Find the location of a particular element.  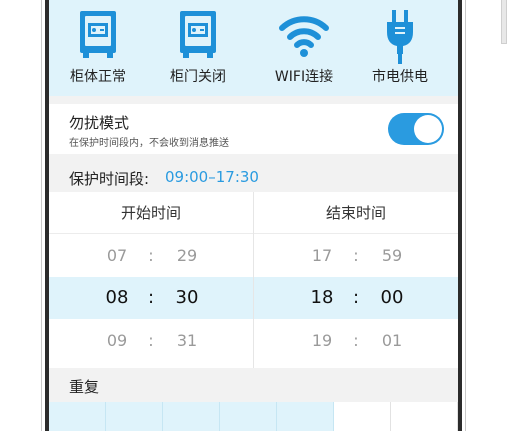

minute-value: 01 is located at coordinates (392, 340).